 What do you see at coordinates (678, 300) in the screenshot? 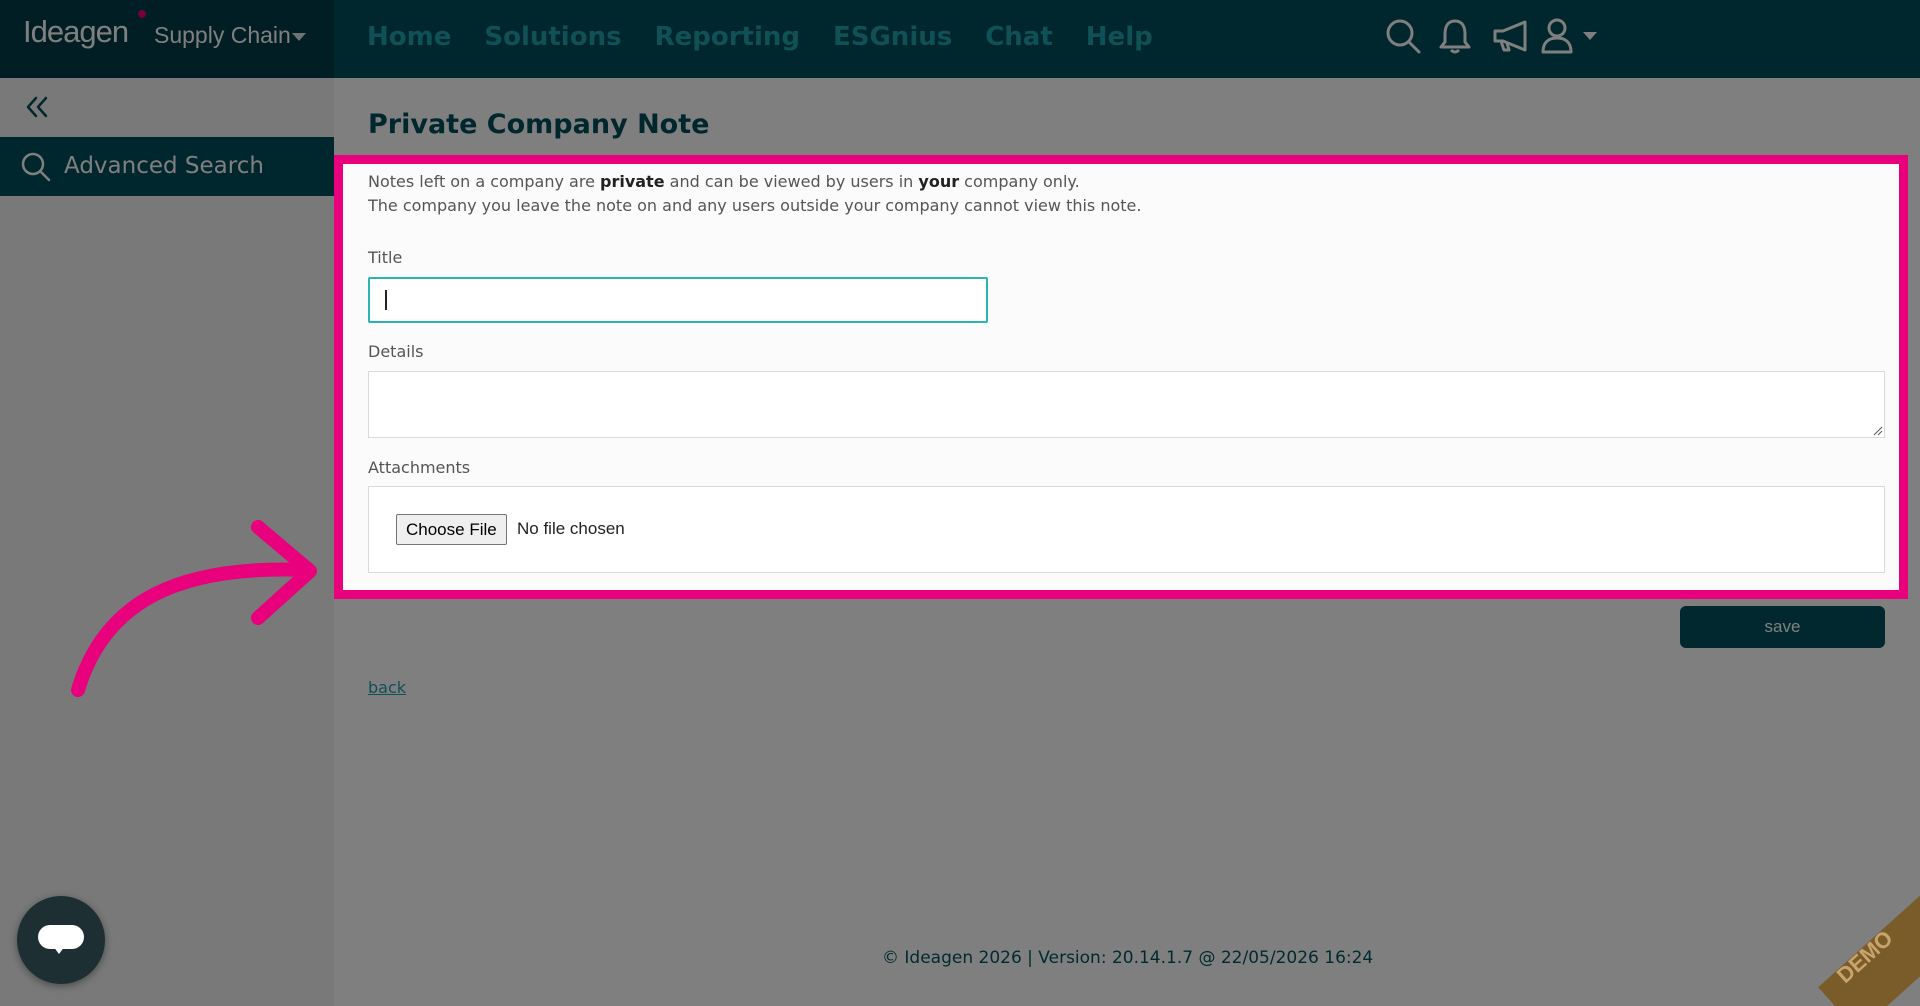
I see `title-input` at bounding box center [678, 300].